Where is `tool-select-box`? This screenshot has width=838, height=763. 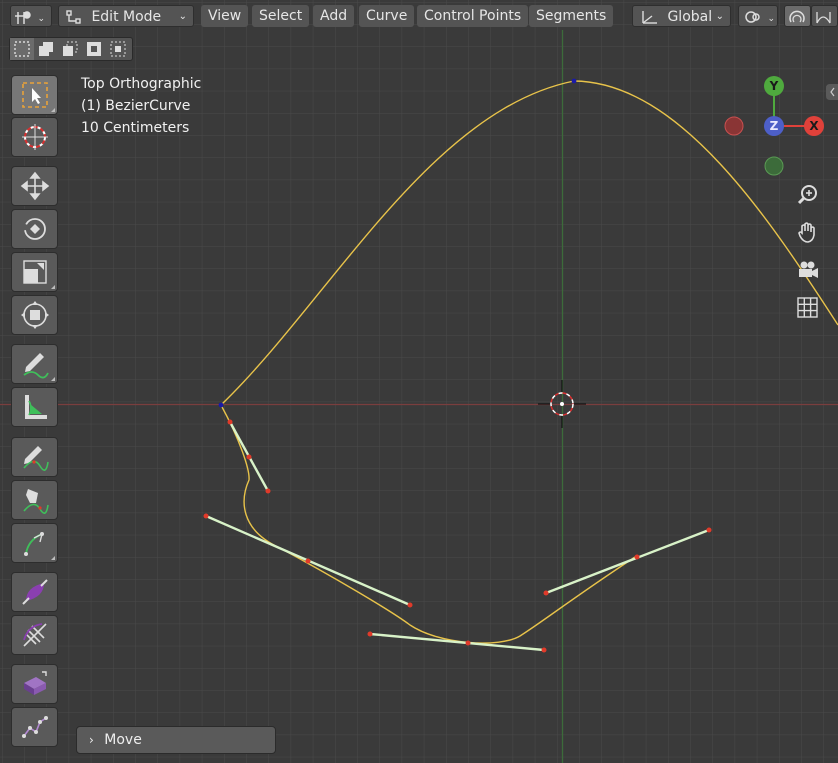 tool-select-box is located at coordinates (34, 95).